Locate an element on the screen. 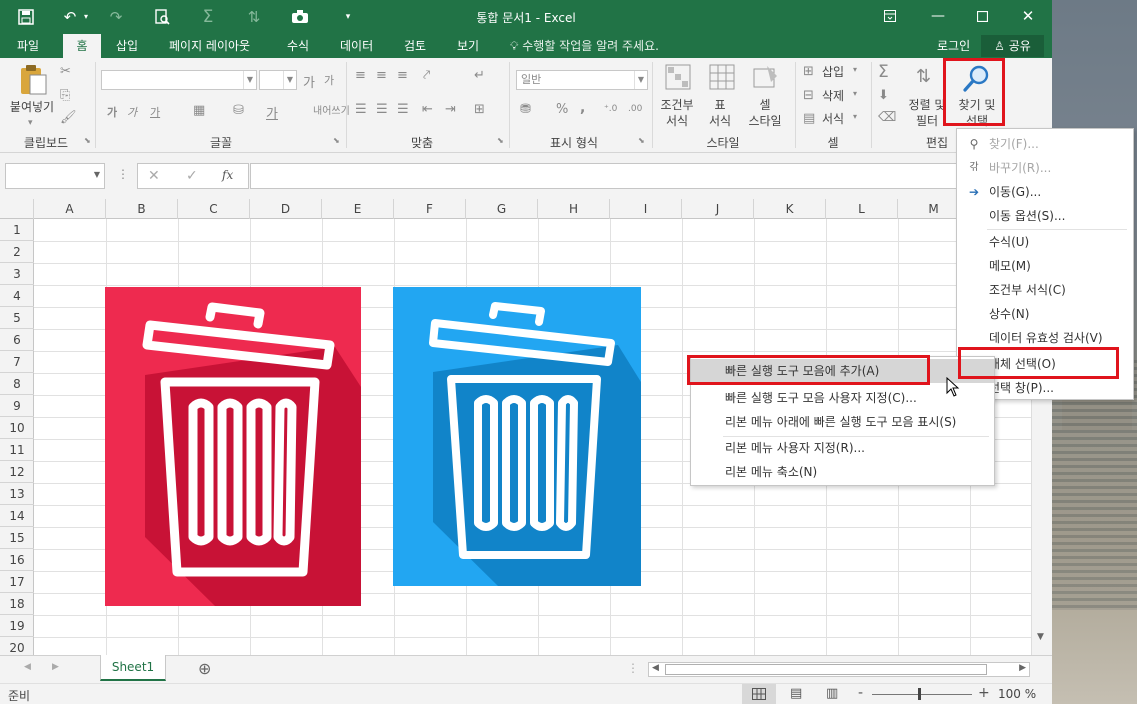 This screenshot has height=704, width=1137. tab-data: 데이터 is located at coordinates (356, 46).